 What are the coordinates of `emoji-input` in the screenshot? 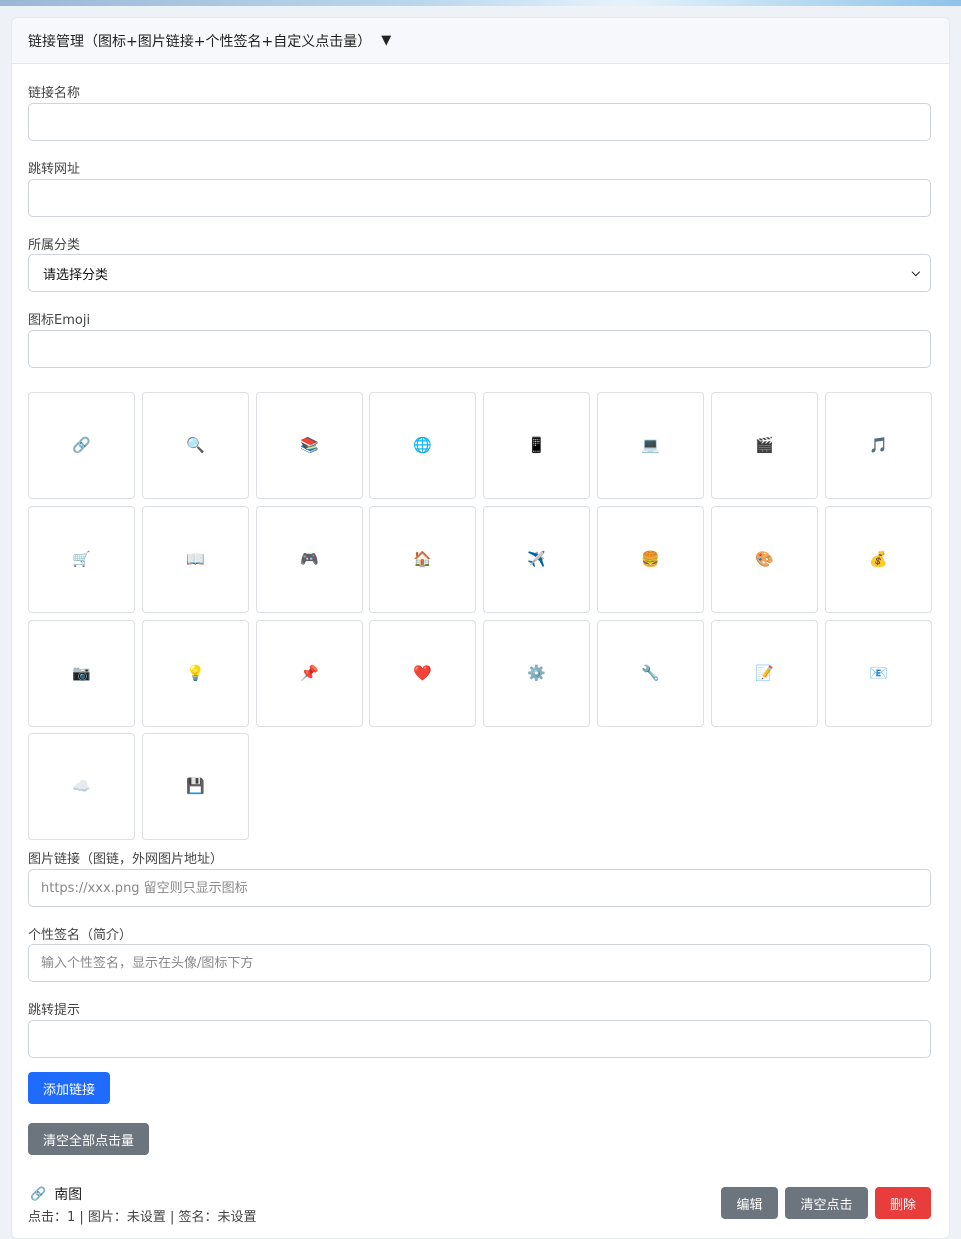 It's located at (479, 349).